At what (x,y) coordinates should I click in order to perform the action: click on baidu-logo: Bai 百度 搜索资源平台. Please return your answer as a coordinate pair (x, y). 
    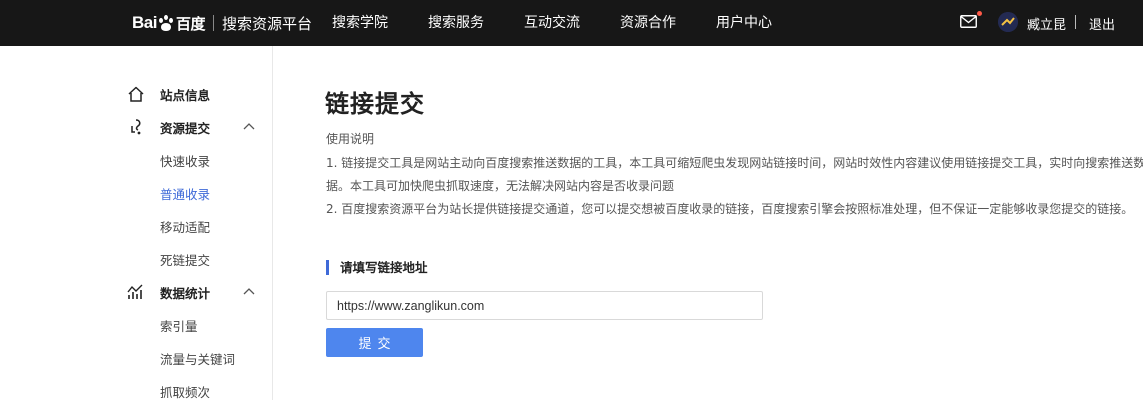
    Looking at the image, I should click on (222, 23).